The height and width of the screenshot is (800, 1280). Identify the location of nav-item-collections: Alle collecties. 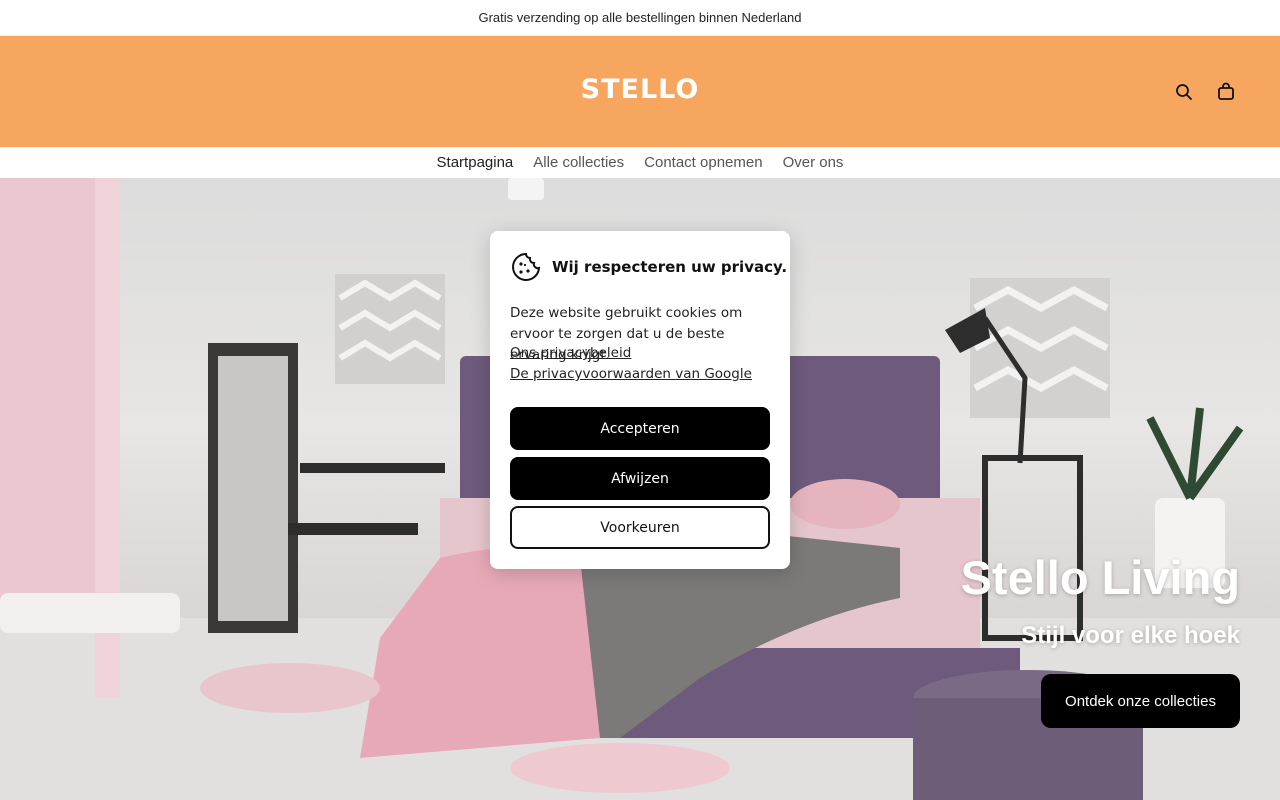
(578, 162).